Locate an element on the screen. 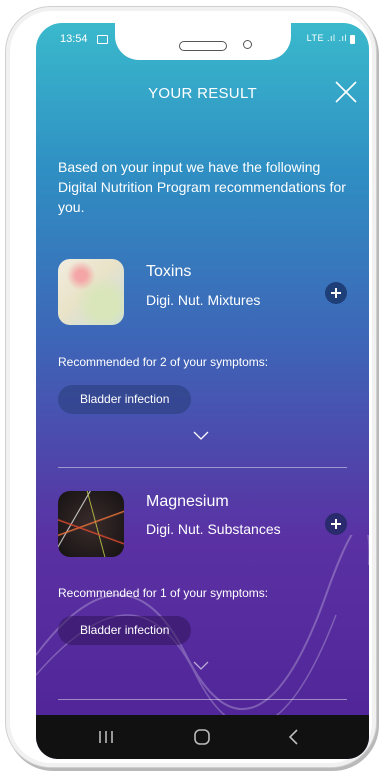 This screenshot has height=774, width=384. status-time: 13:54 is located at coordinates (74, 39).